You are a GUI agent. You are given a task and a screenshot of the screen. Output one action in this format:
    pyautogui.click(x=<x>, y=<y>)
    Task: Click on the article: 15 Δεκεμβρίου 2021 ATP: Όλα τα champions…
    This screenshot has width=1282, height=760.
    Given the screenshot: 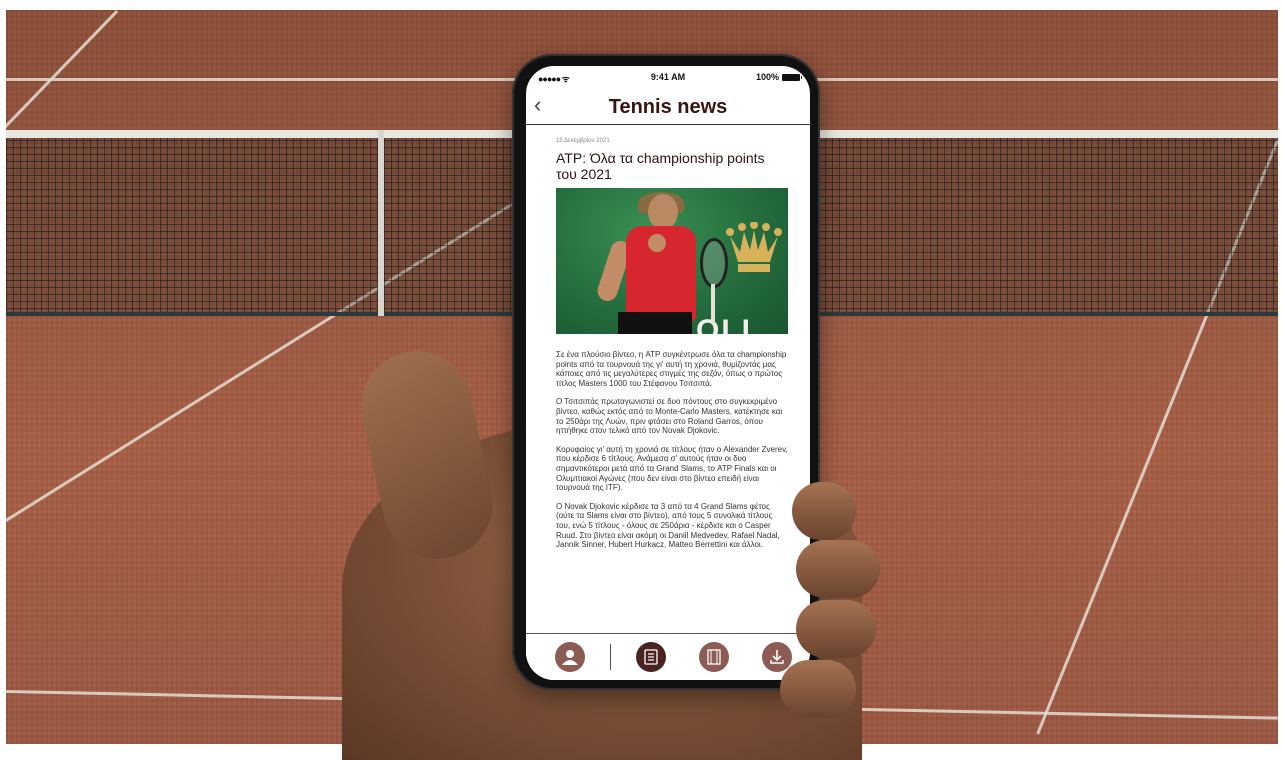 What is the action you would take?
    pyautogui.click(x=672, y=348)
    